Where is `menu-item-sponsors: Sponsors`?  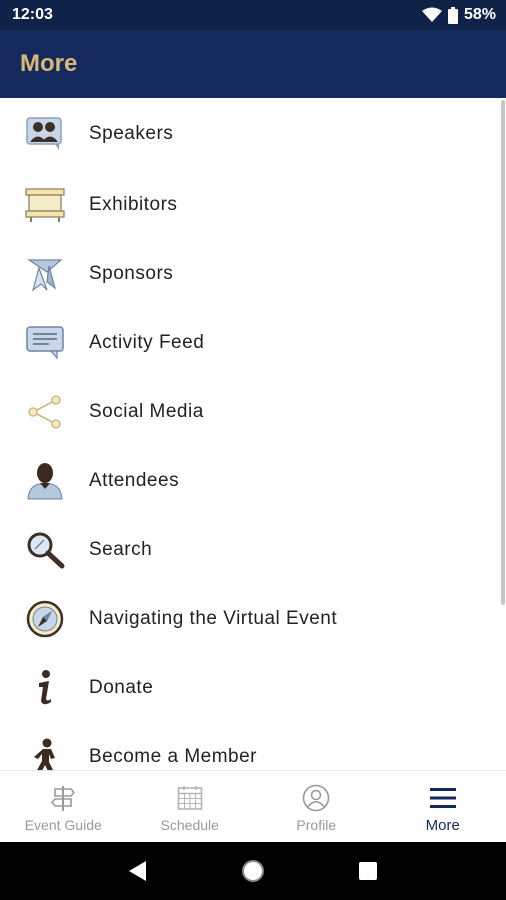 menu-item-sponsors: Sponsors is located at coordinates (253, 273).